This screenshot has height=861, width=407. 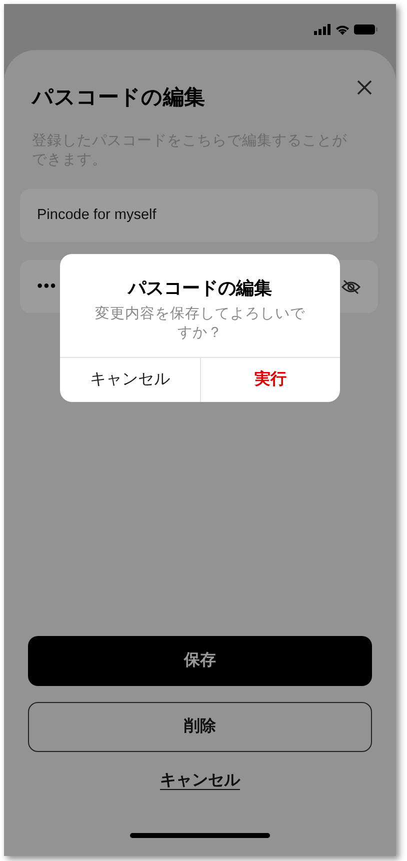 I want to click on dialog-title: パスコードの編集, so click(x=200, y=288).